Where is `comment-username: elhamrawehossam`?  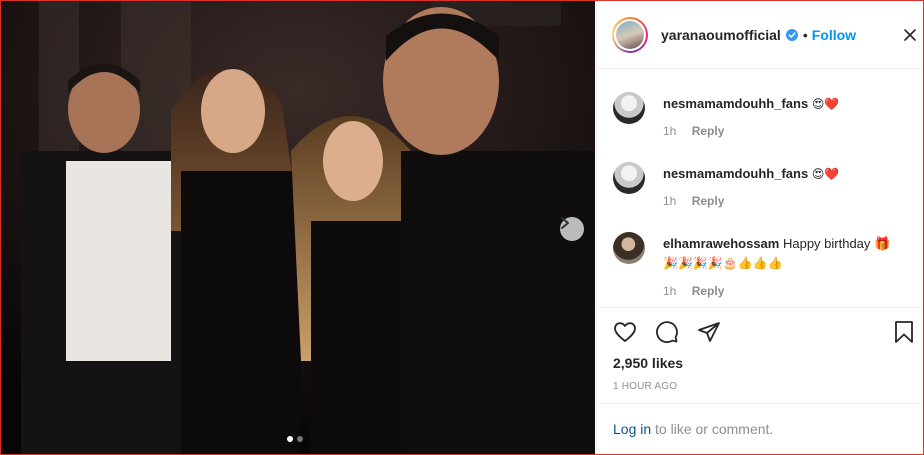 comment-username: elhamrawehossam is located at coordinates (721, 243).